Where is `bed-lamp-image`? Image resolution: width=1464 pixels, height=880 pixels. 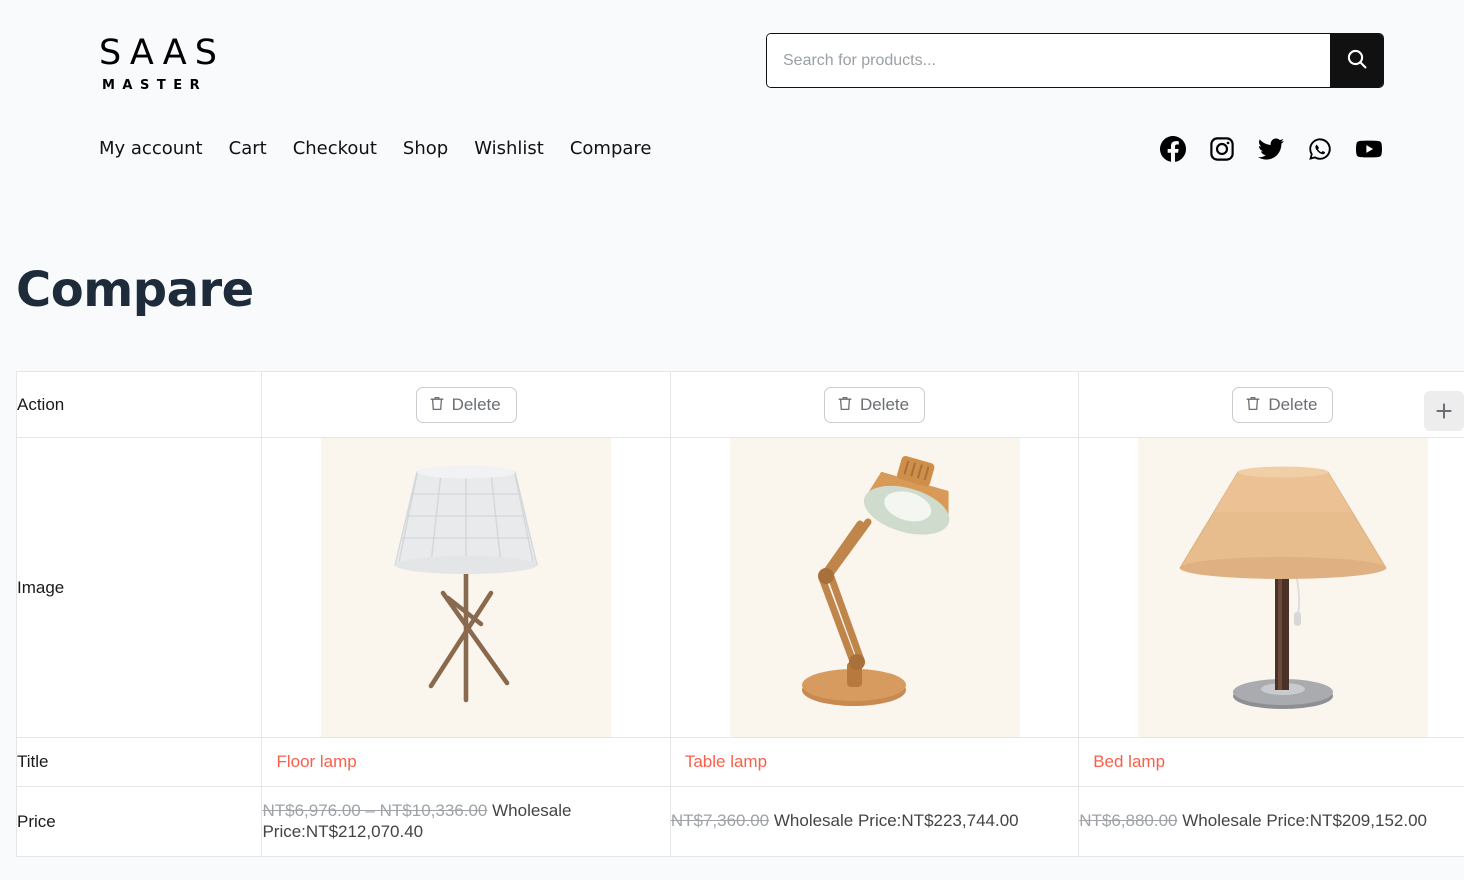
bed-lamp-image is located at coordinates (1282, 587).